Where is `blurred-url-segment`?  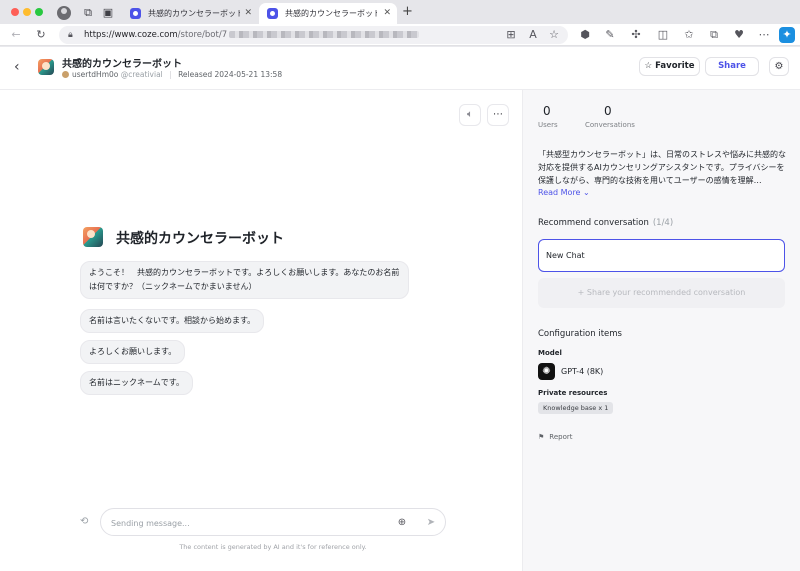
blurred-url-segment is located at coordinates (324, 34).